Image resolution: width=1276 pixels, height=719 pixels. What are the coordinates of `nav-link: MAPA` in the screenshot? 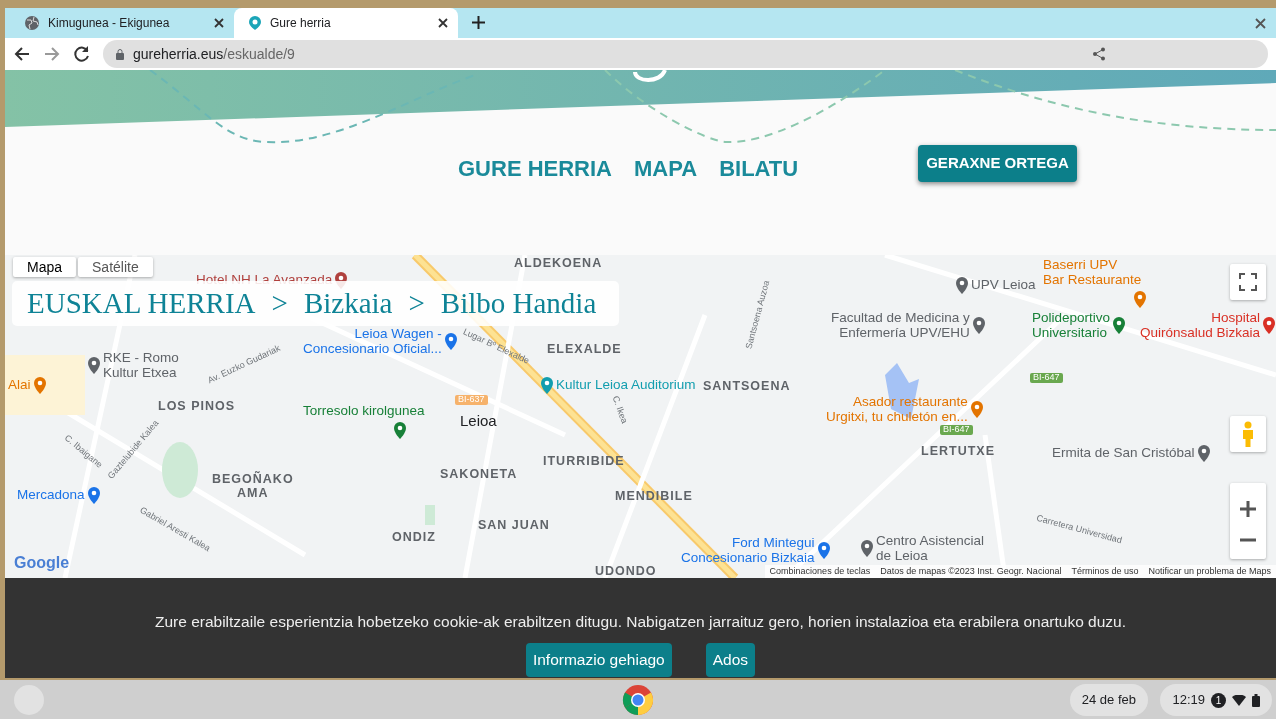 It's located at (666, 168).